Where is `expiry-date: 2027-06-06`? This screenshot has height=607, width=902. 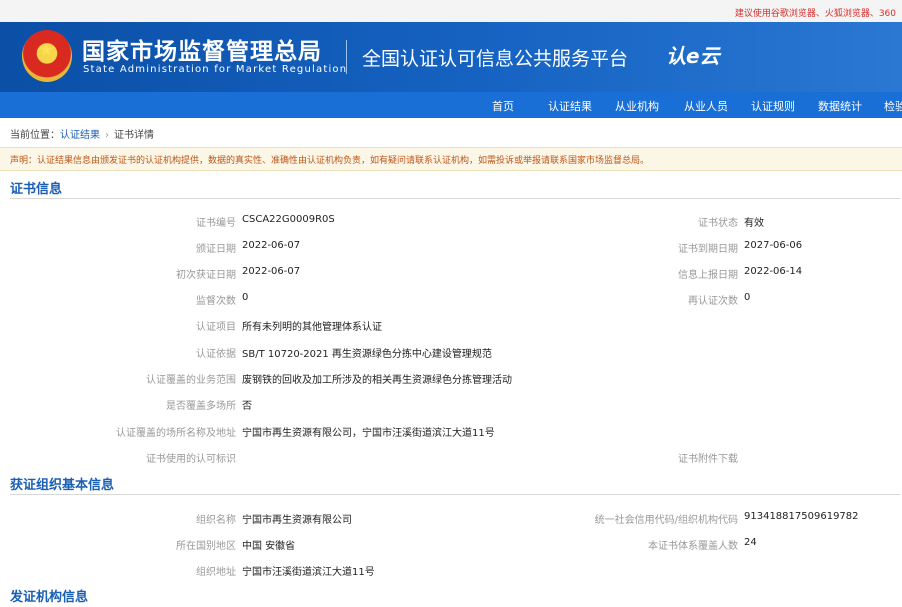
expiry-date: 2027-06-06 is located at coordinates (773, 245).